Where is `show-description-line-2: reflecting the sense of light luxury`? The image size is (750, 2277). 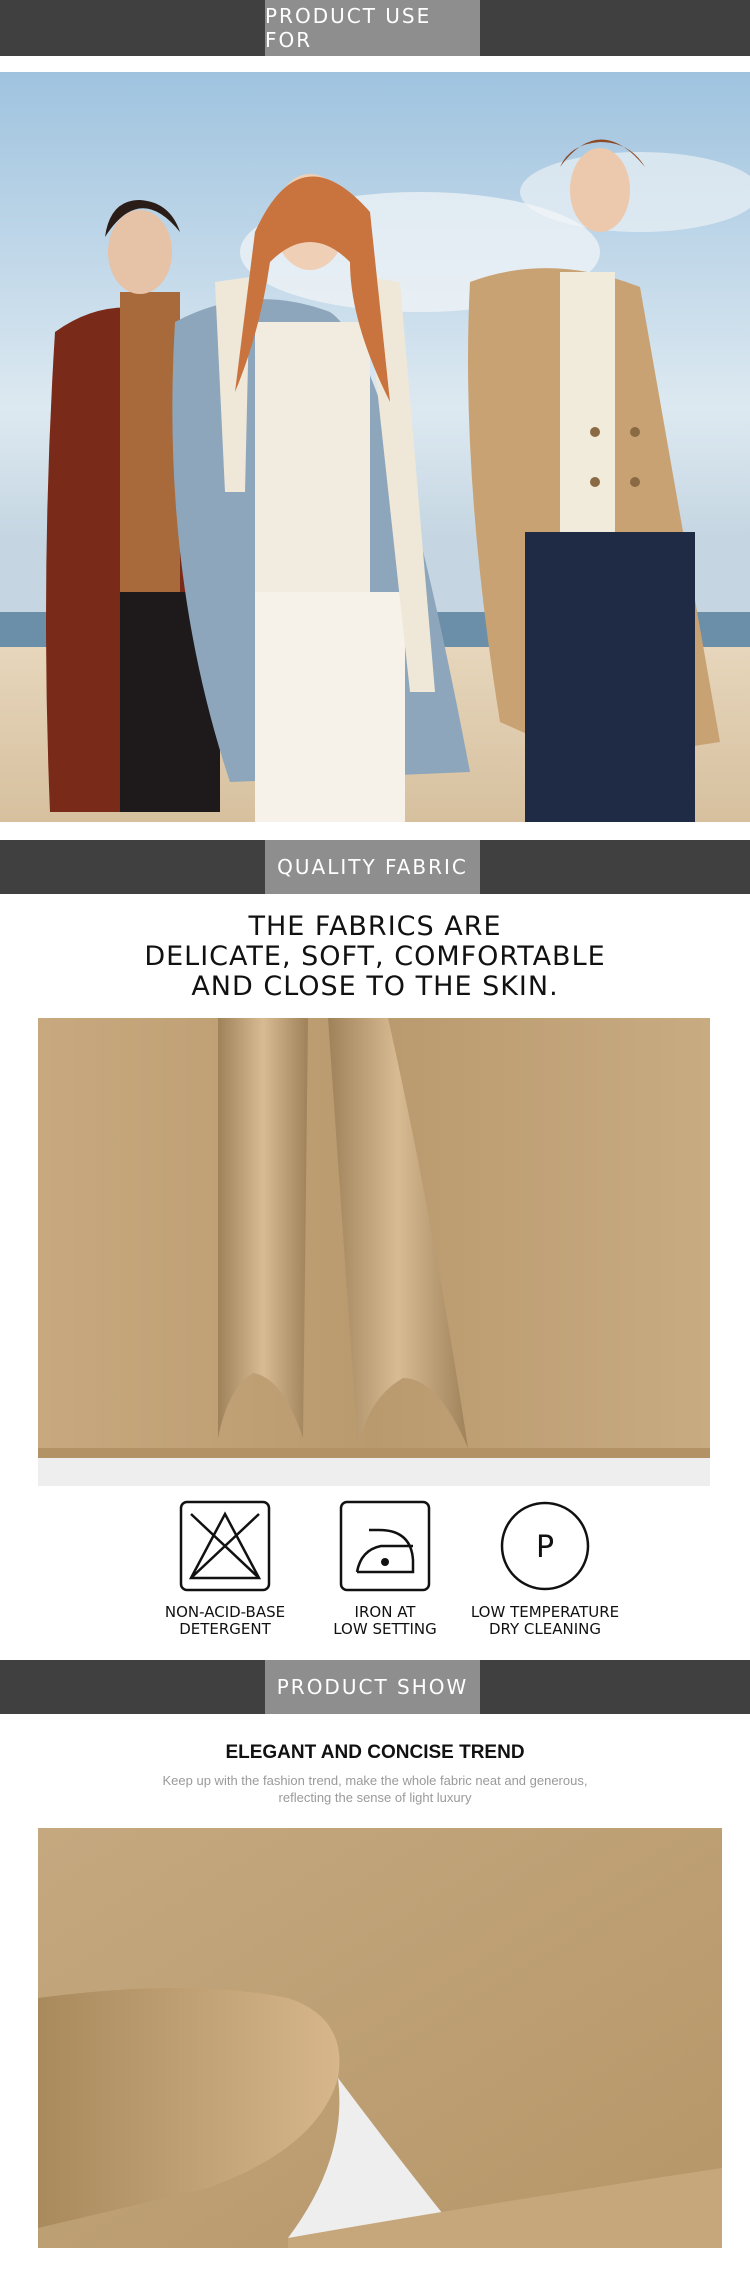 show-description-line-2: reflecting the sense of light luxury is located at coordinates (375, 1797).